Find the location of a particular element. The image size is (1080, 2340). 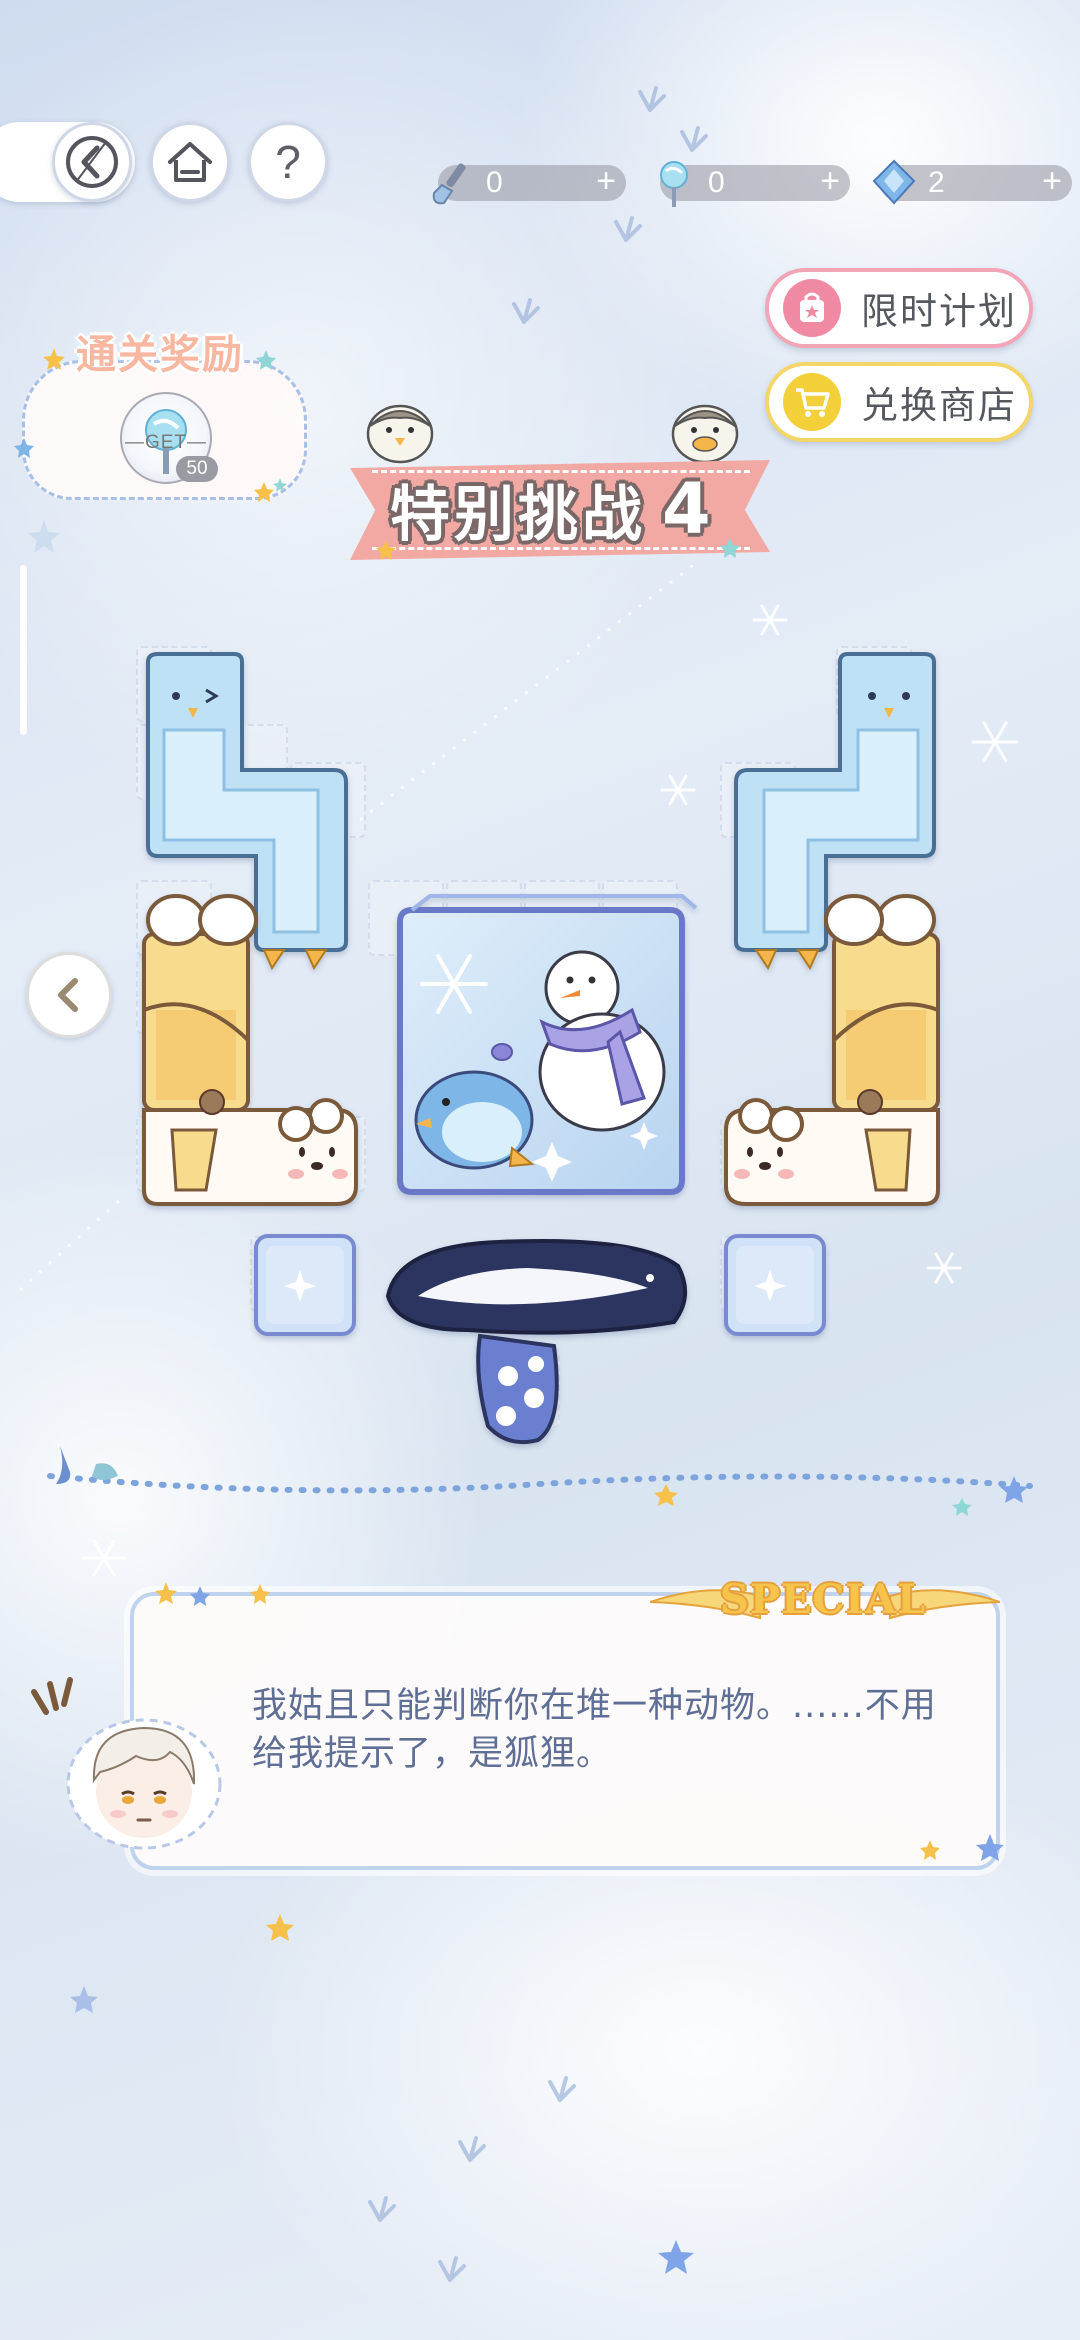

reward-panel-stars is located at coordinates (150, 470).